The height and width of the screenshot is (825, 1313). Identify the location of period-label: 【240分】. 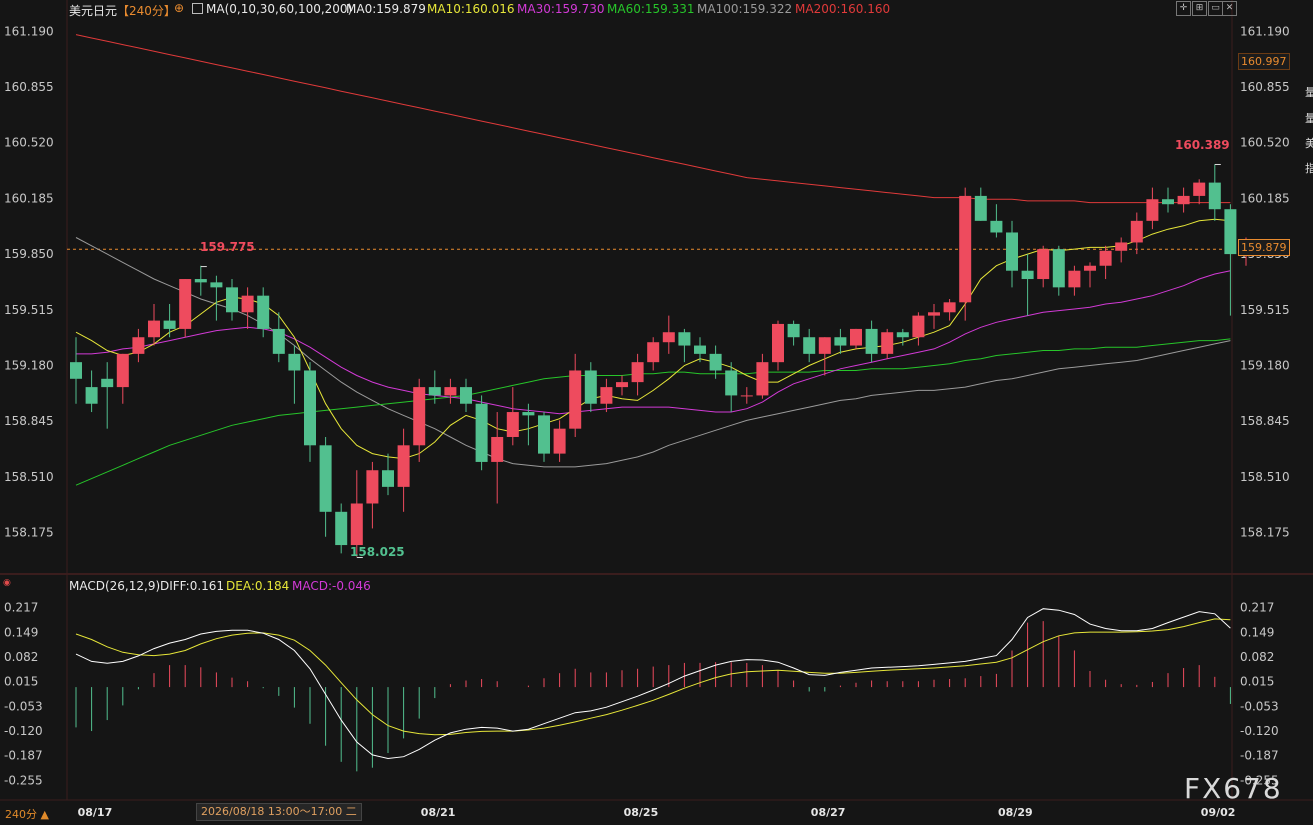
(146, 10).